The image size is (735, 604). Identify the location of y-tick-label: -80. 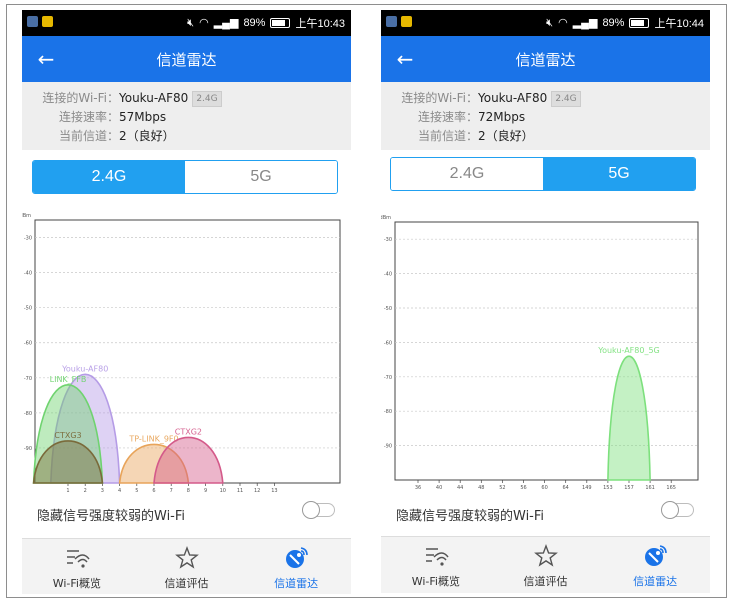
(28, 414).